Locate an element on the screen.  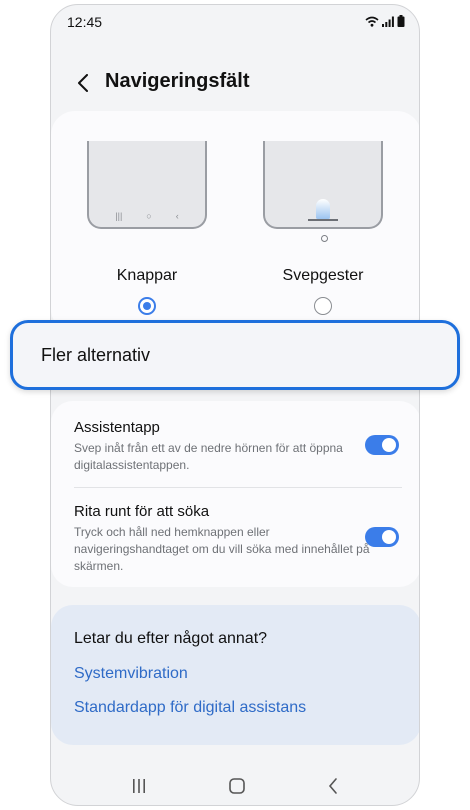
status-time: 12:45 is located at coordinates (85, 22).